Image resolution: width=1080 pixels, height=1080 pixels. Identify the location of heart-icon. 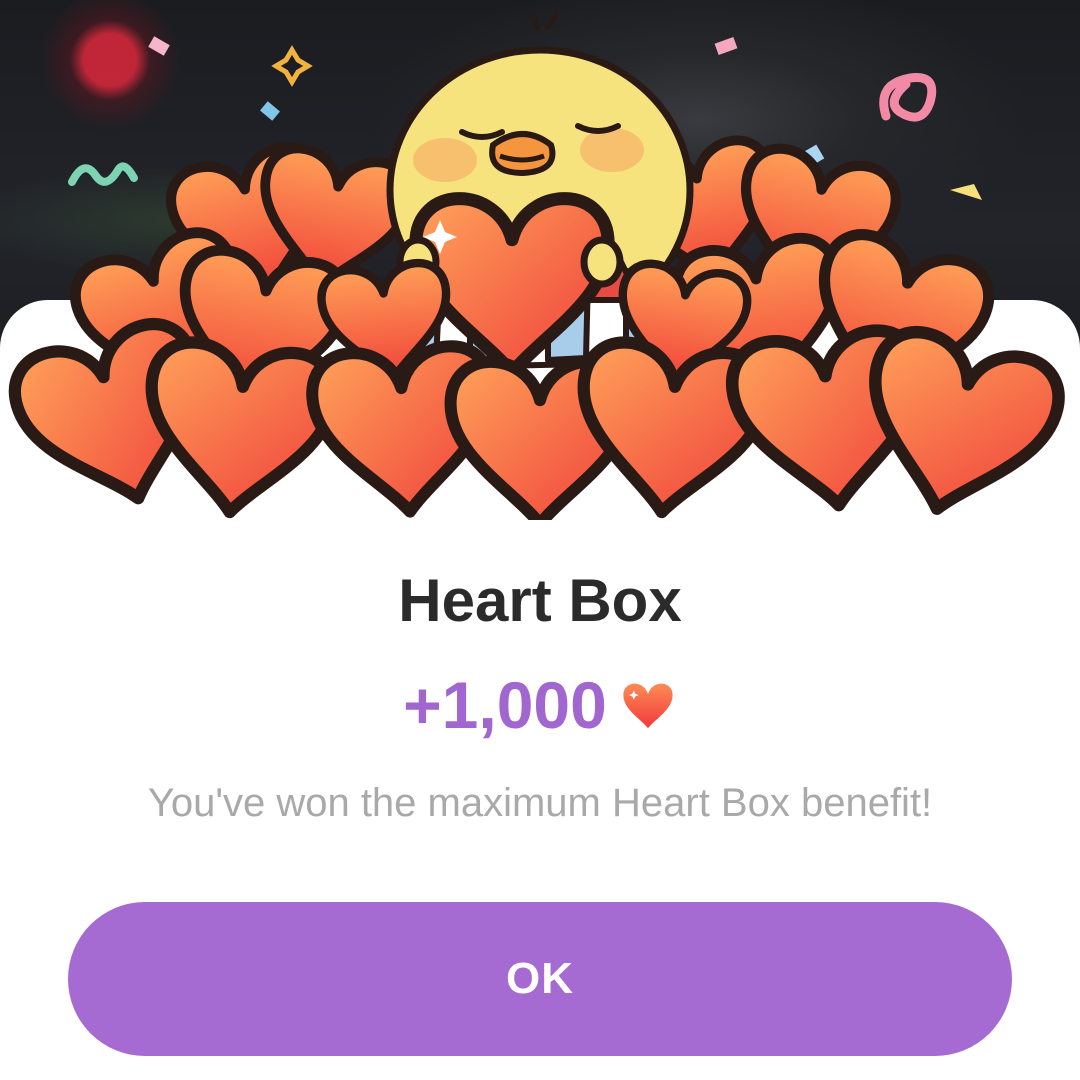
(648, 705).